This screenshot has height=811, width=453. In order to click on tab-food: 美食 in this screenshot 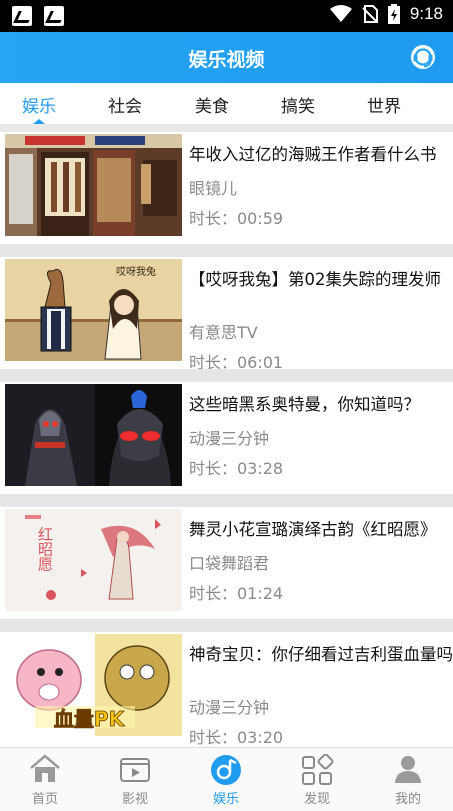, I will do `click(212, 104)`.